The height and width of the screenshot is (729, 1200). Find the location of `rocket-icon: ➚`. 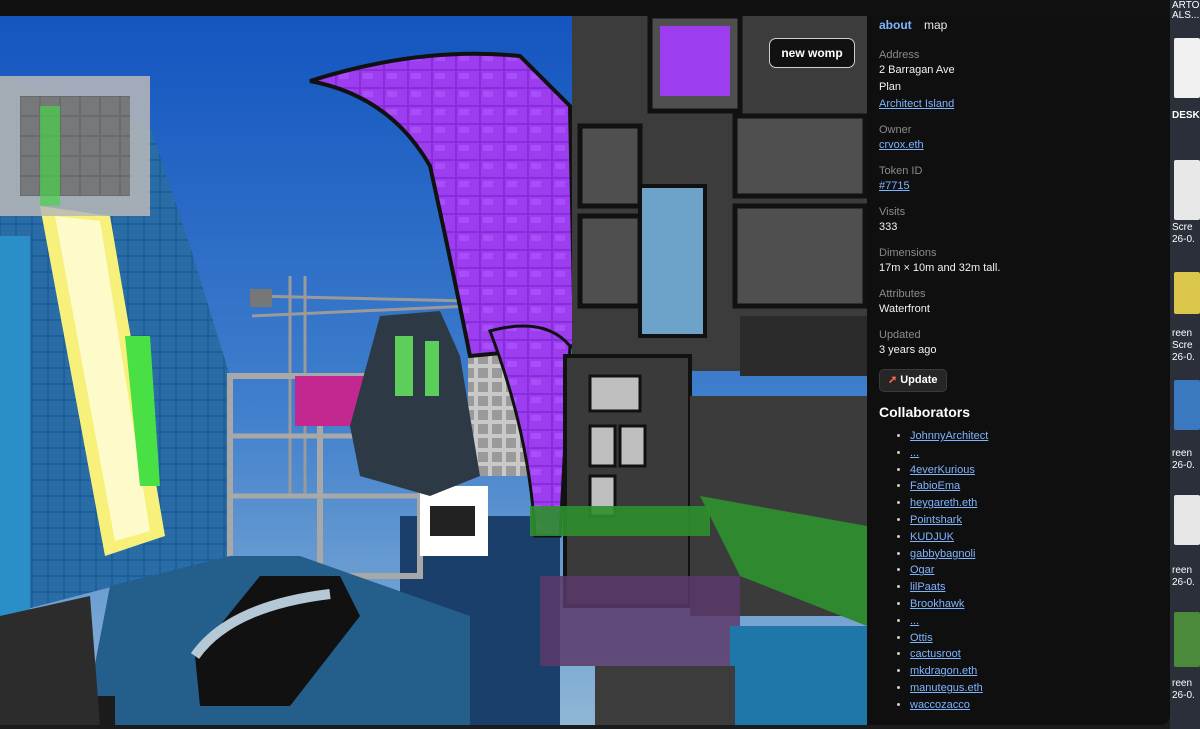

rocket-icon: ➚ is located at coordinates (893, 380).